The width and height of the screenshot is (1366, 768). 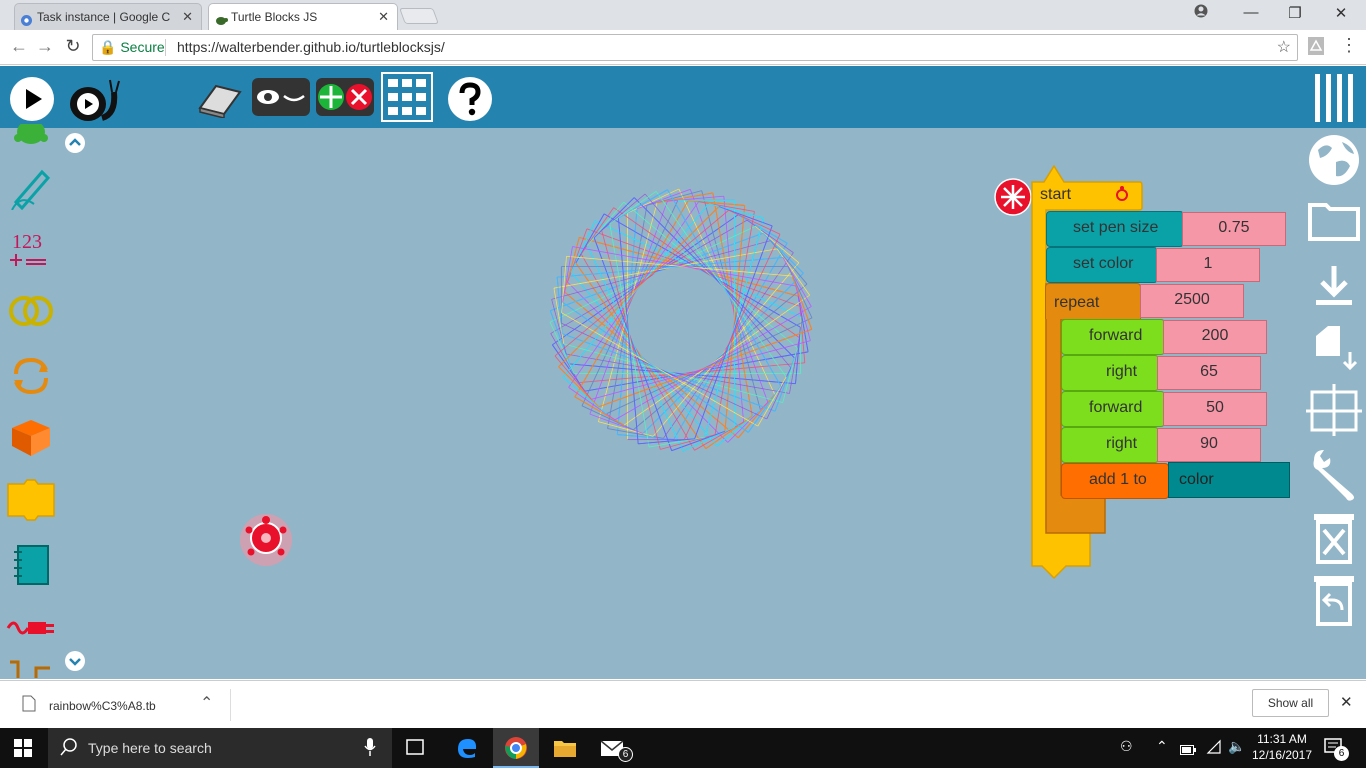 What do you see at coordinates (31, 627) in the screenshot?
I see `palette-sensors` at bounding box center [31, 627].